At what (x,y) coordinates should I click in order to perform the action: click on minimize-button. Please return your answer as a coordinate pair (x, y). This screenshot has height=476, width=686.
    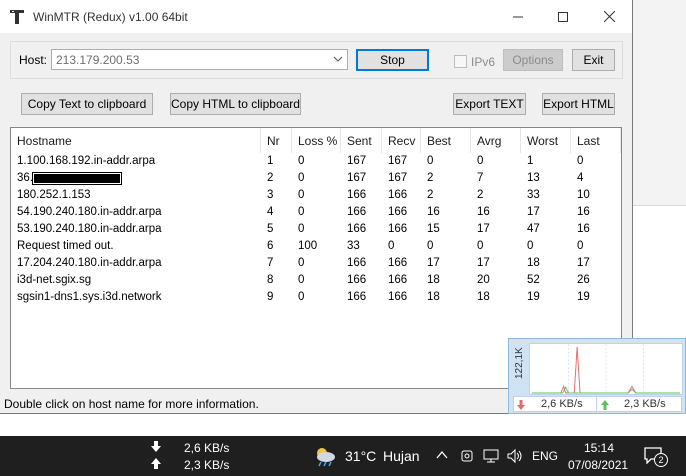
    Looking at the image, I should click on (518, 16).